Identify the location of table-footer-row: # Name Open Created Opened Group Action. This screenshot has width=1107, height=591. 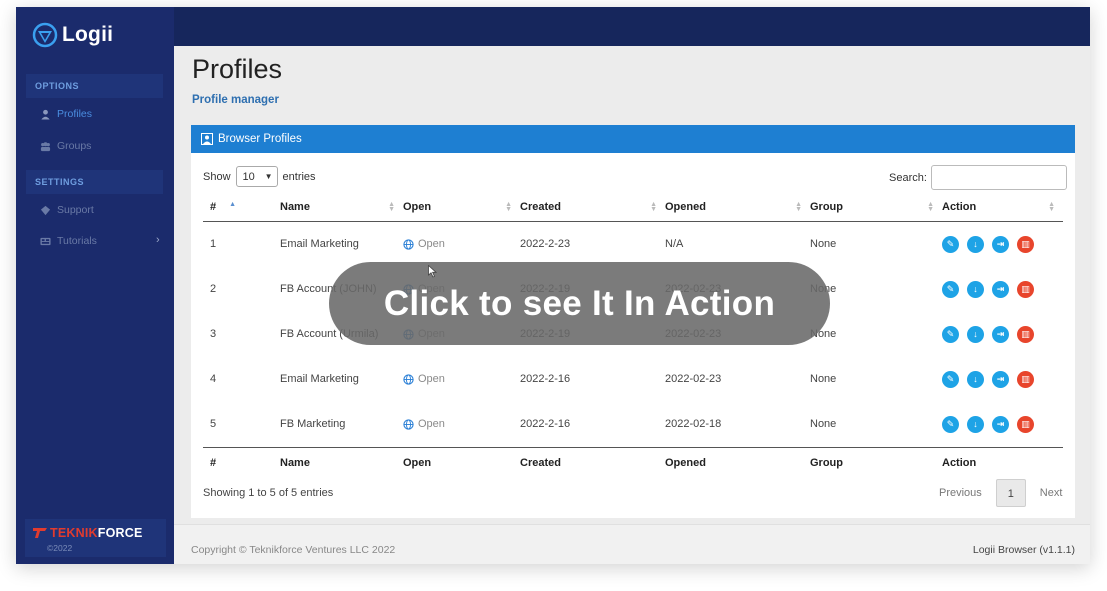
(633, 462).